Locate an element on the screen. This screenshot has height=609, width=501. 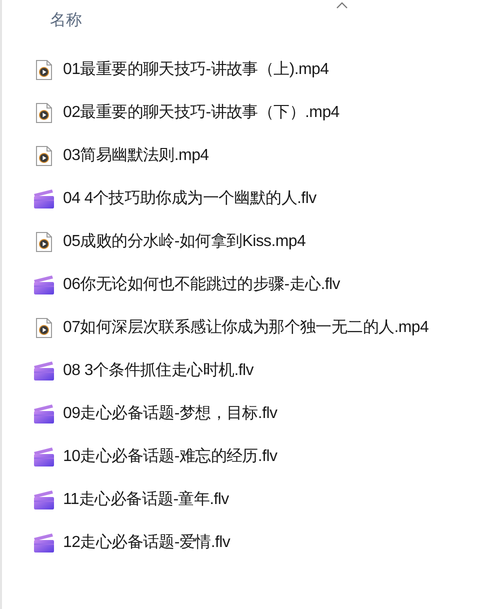
file-name: 02最重要的聊天技巧-讲故事（下）.mp4 is located at coordinates (201, 112).